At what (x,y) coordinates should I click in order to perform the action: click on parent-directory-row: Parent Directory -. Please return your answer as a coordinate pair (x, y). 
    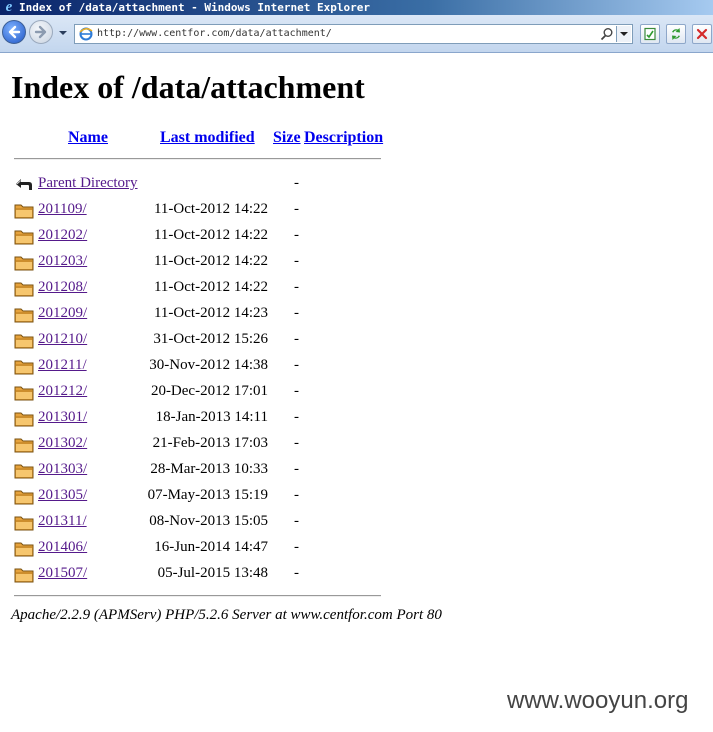
    Looking at the image, I should click on (200, 184).